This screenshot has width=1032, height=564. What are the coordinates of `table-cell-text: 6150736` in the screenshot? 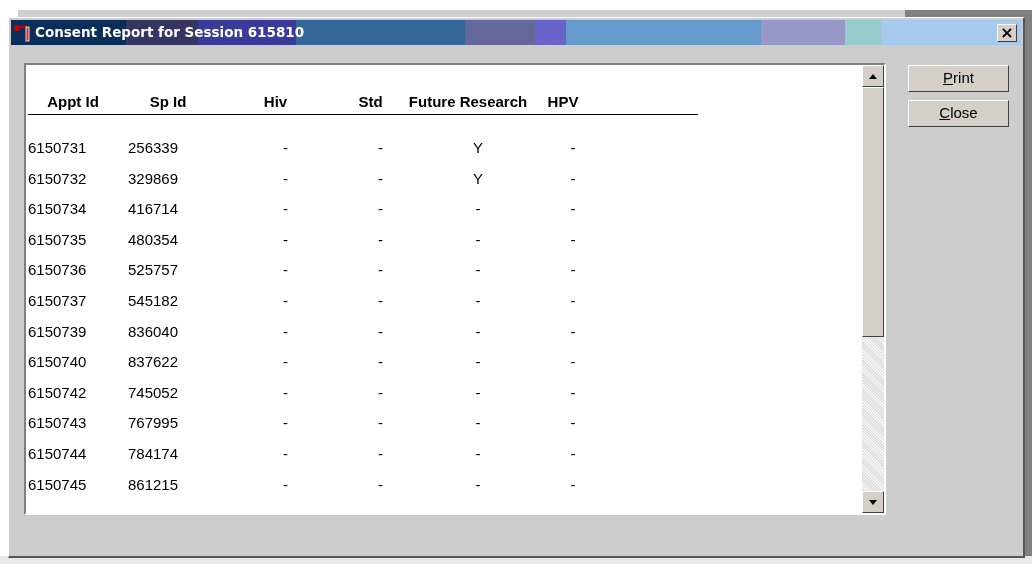 It's located at (58, 270).